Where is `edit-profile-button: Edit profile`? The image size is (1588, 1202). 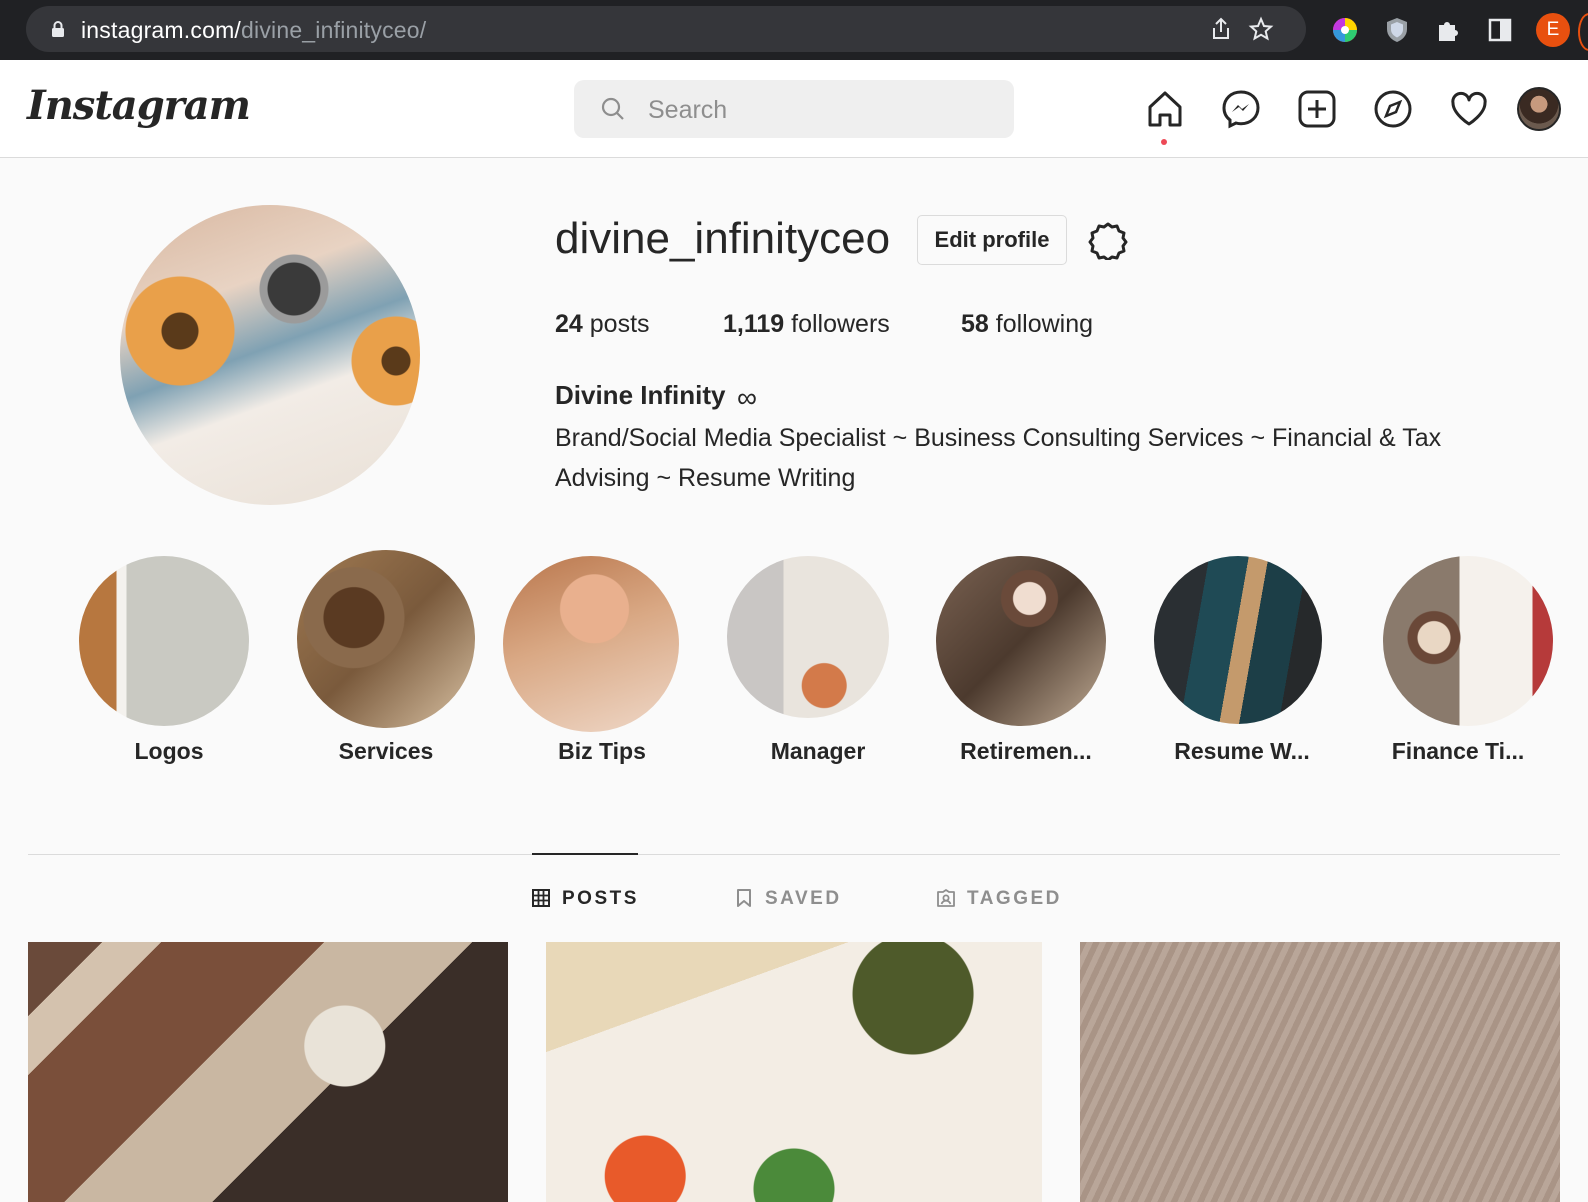 edit-profile-button: Edit profile is located at coordinates (992, 240).